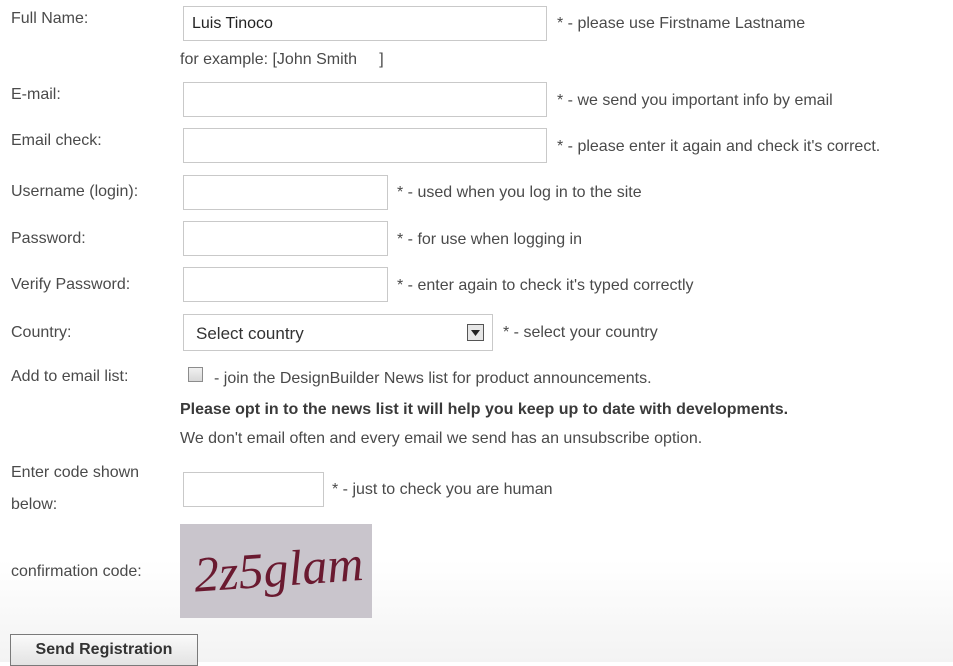 This screenshot has width=953, height=666. Describe the element at coordinates (50, 18) in the screenshot. I see `full-name-label: Full Name:` at that location.